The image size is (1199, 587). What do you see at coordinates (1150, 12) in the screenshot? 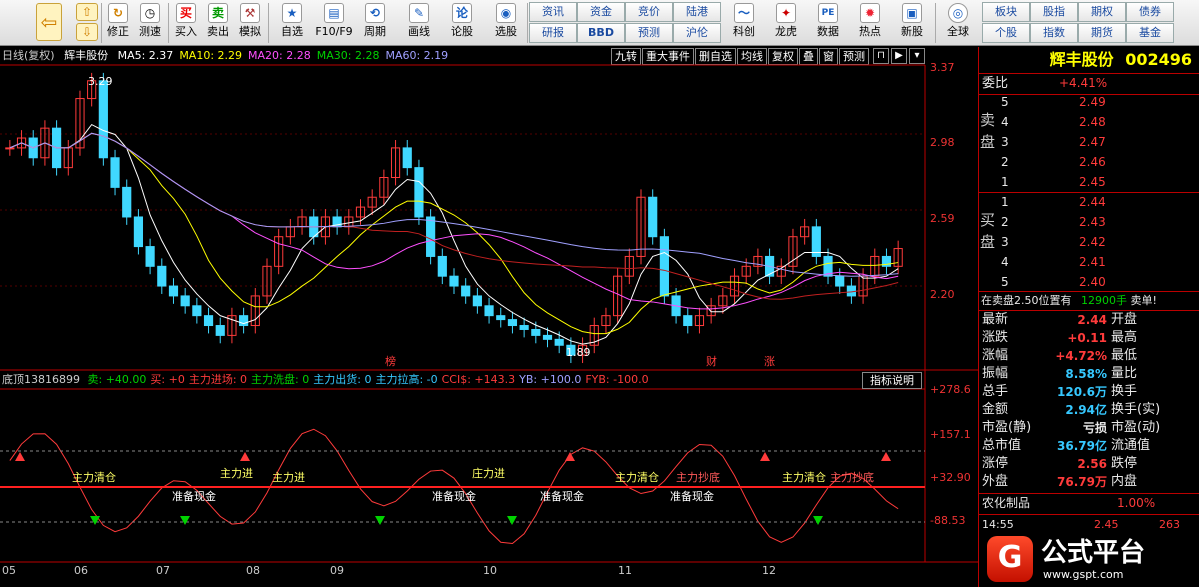
I see `bonds-button: 债券` at bounding box center [1150, 12].